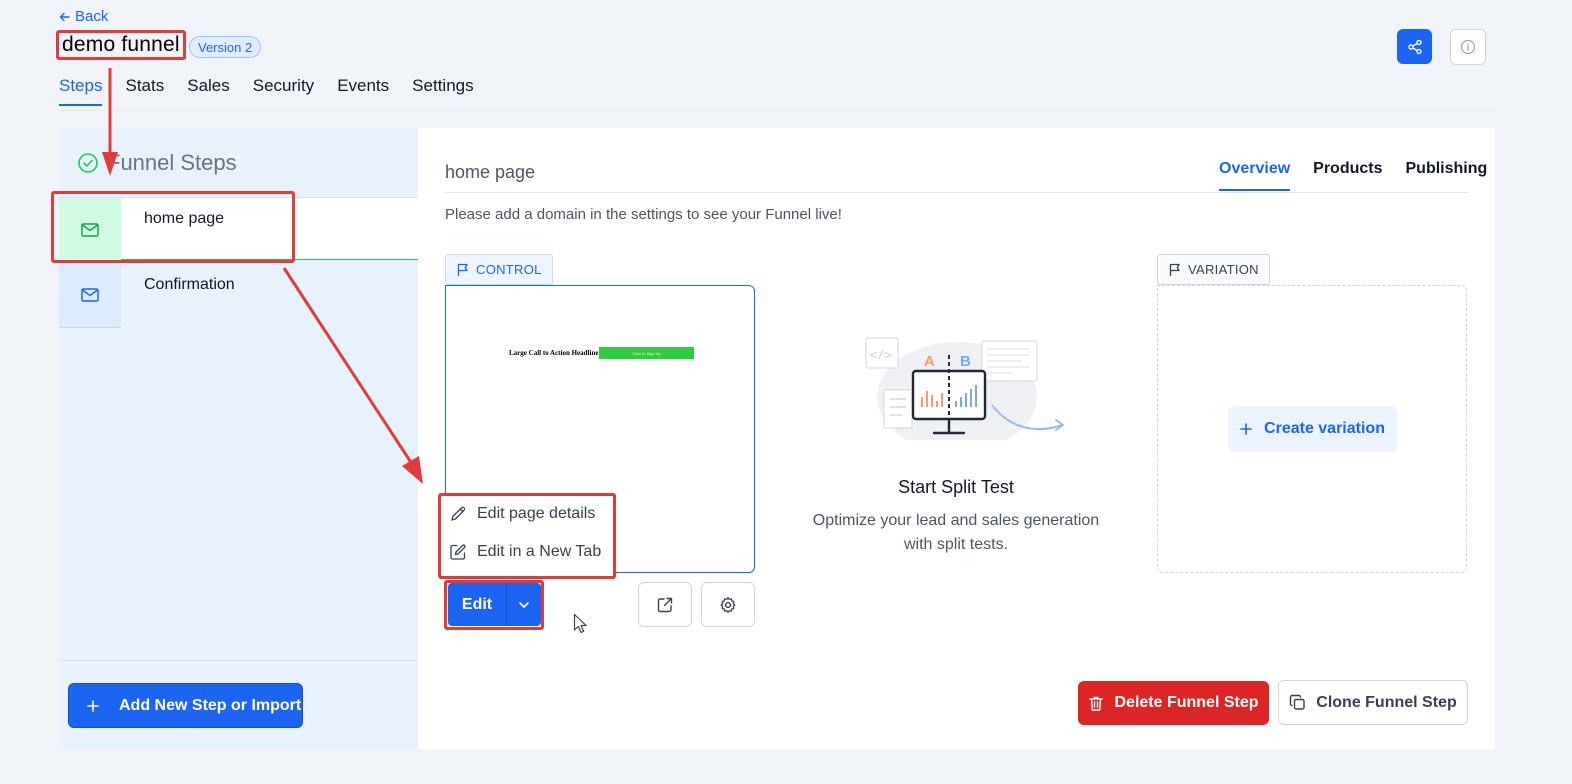 This screenshot has width=1572, height=784. Describe the element at coordinates (283, 91) in the screenshot. I see `tab-security: Security` at that location.